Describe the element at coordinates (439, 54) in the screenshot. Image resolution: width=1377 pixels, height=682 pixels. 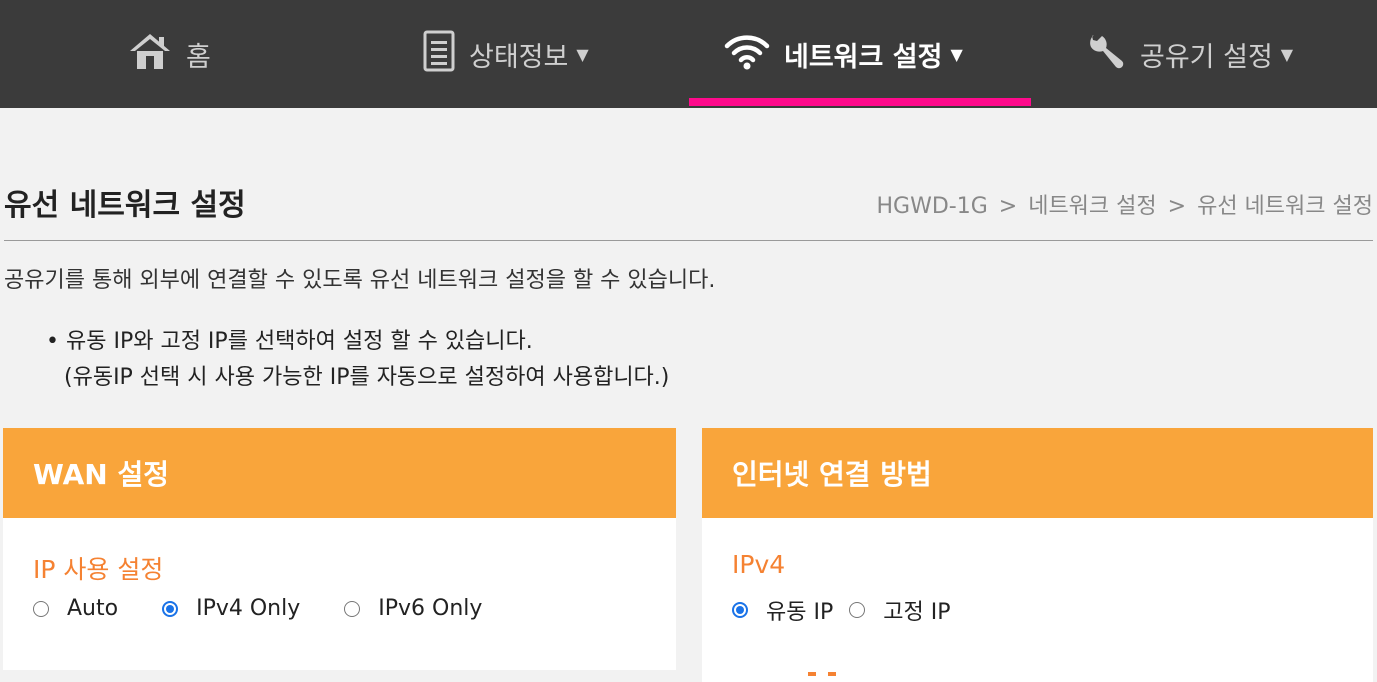
I see `document-icon` at that location.